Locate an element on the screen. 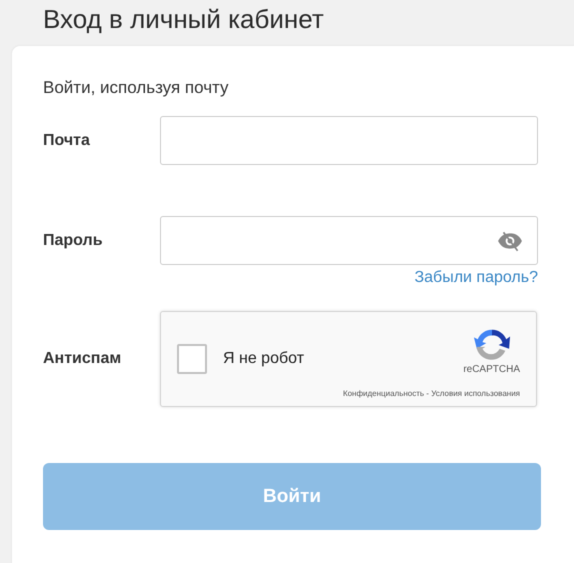 This screenshot has width=574, height=563. password-field is located at coordinates (349, 240).